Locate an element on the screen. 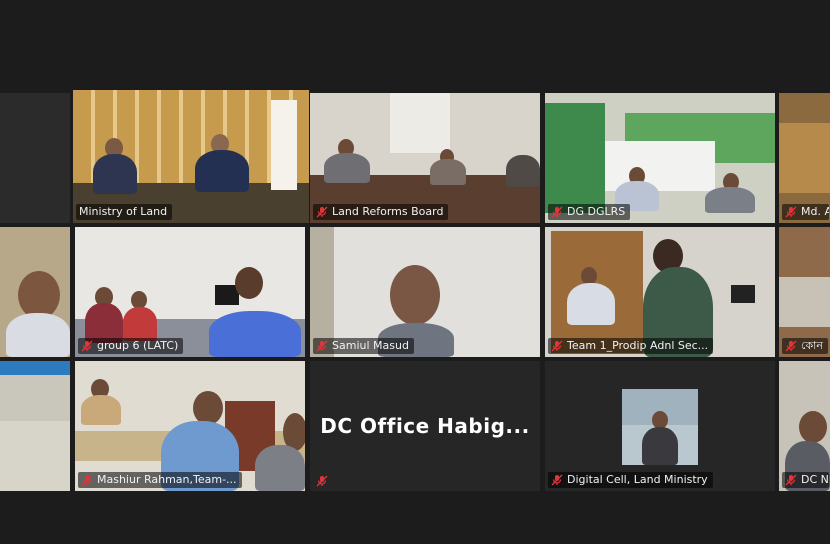  participant-name-tag: Md. A is located at coordinates (805, 212).